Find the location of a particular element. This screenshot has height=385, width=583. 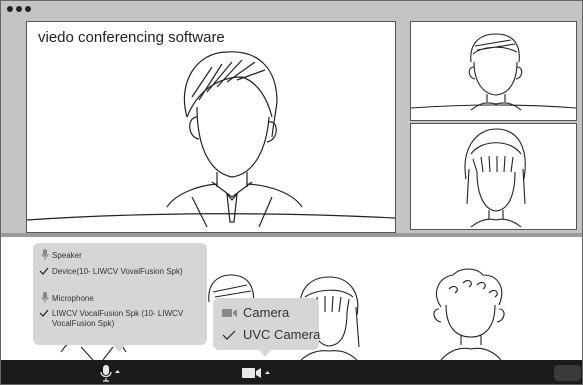

speaker-heading: Speaker is located at coordinates (67, 255).